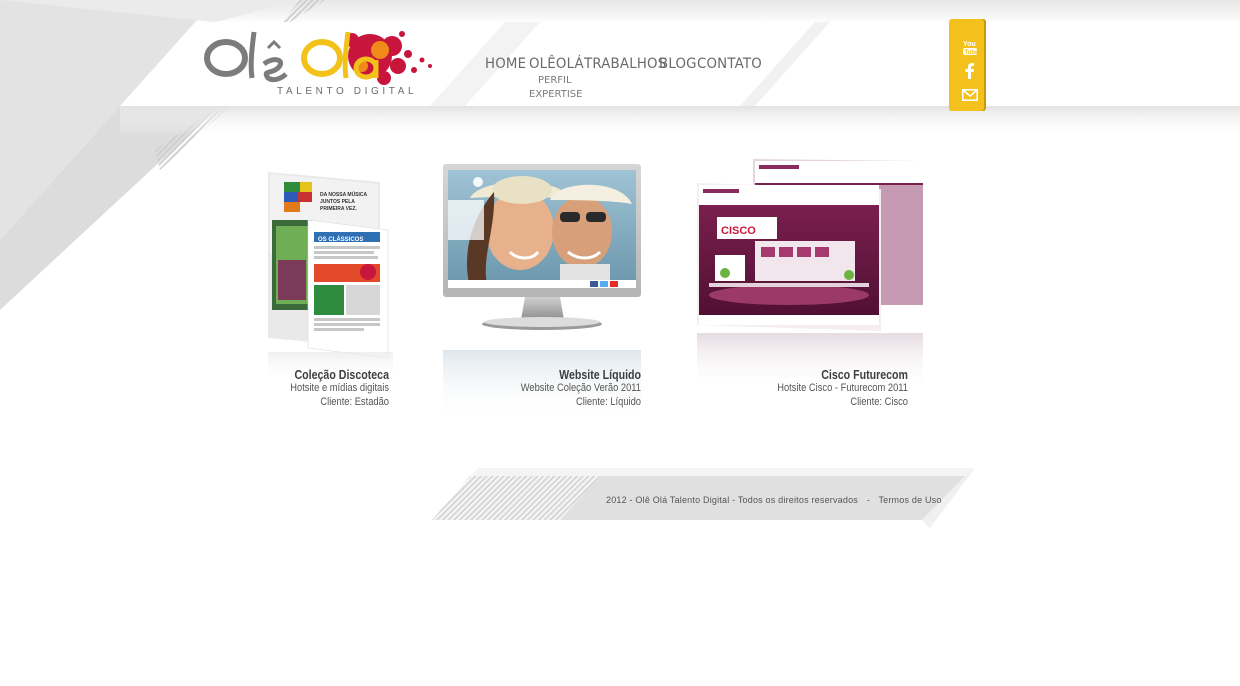  Describe the element at coordinates (354, 401) in the screenshot. I see `caption-client: Cliente: Estadão` at that location.